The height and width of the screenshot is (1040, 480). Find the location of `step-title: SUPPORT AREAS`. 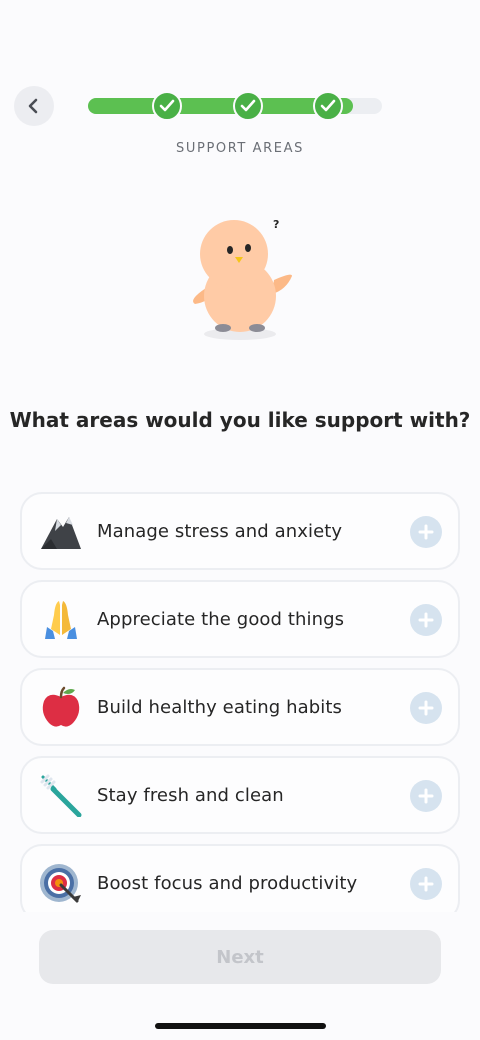

step-title: SUPPORT AREAS is located at coordinates (240, 148).